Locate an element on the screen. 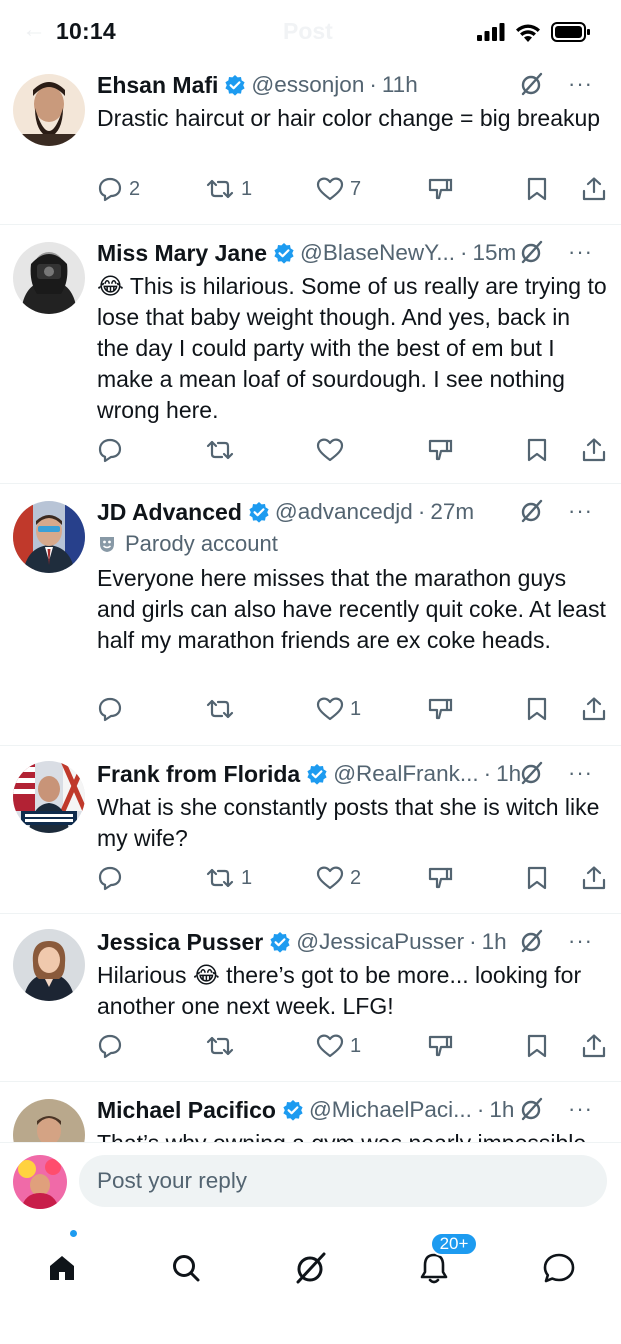 The width and height of the screenshot is (621, 1344). post-time: 27m is located at coordinates (452, 512).